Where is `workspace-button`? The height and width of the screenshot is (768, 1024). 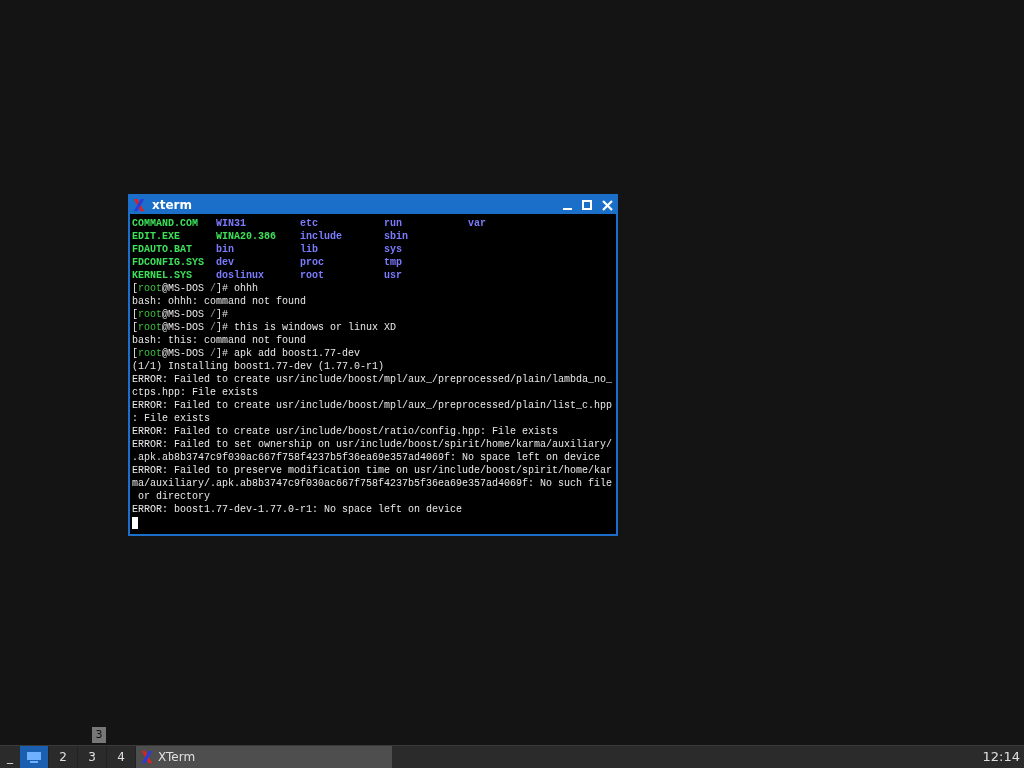 workspace-button is located at coordinates (34, 757).